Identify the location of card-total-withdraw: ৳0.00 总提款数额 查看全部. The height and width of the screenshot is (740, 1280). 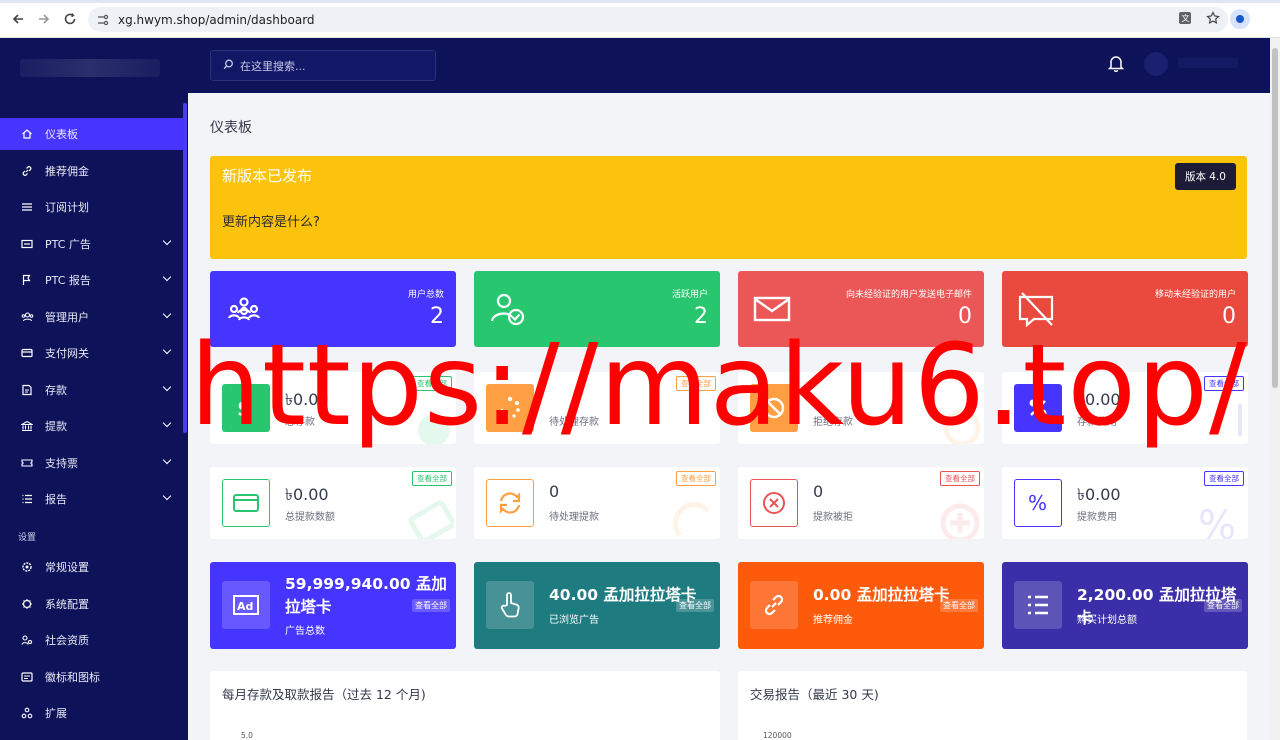
(333, 503).